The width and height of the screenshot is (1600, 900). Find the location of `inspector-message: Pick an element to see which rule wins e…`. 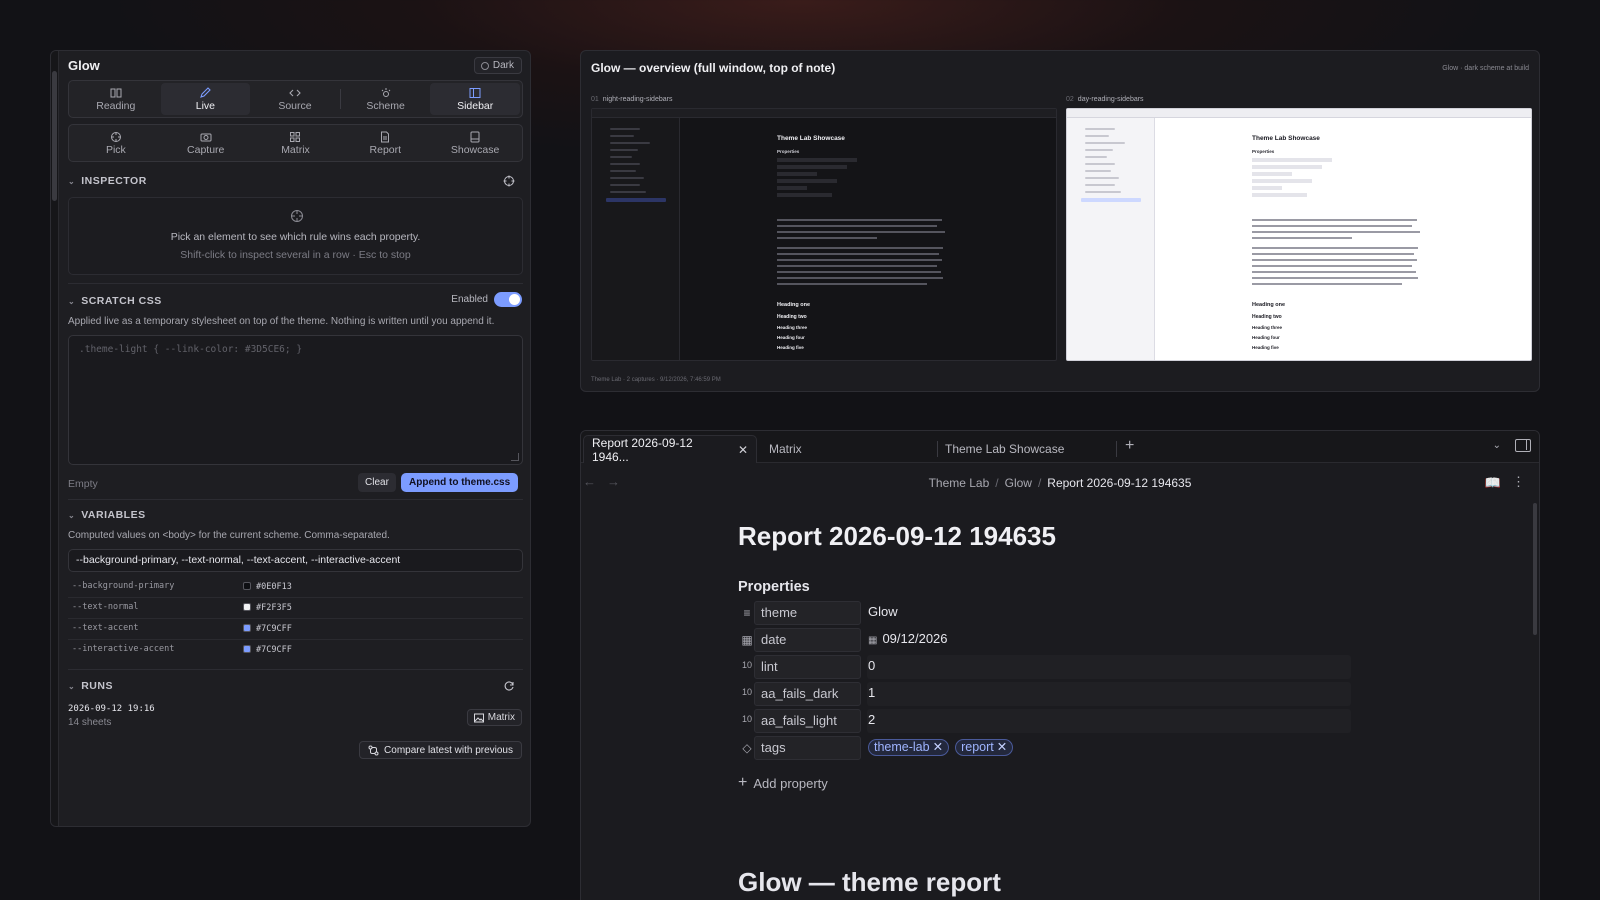

inspector-message: Pick an element to see which rule wins e… is located at coordinates (295, 237).